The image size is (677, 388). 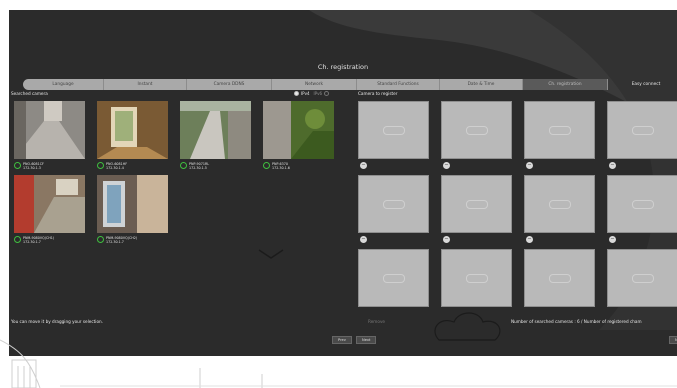 I want to click on camera-ip: 172.30.1.6, so click(x=281, y=168).